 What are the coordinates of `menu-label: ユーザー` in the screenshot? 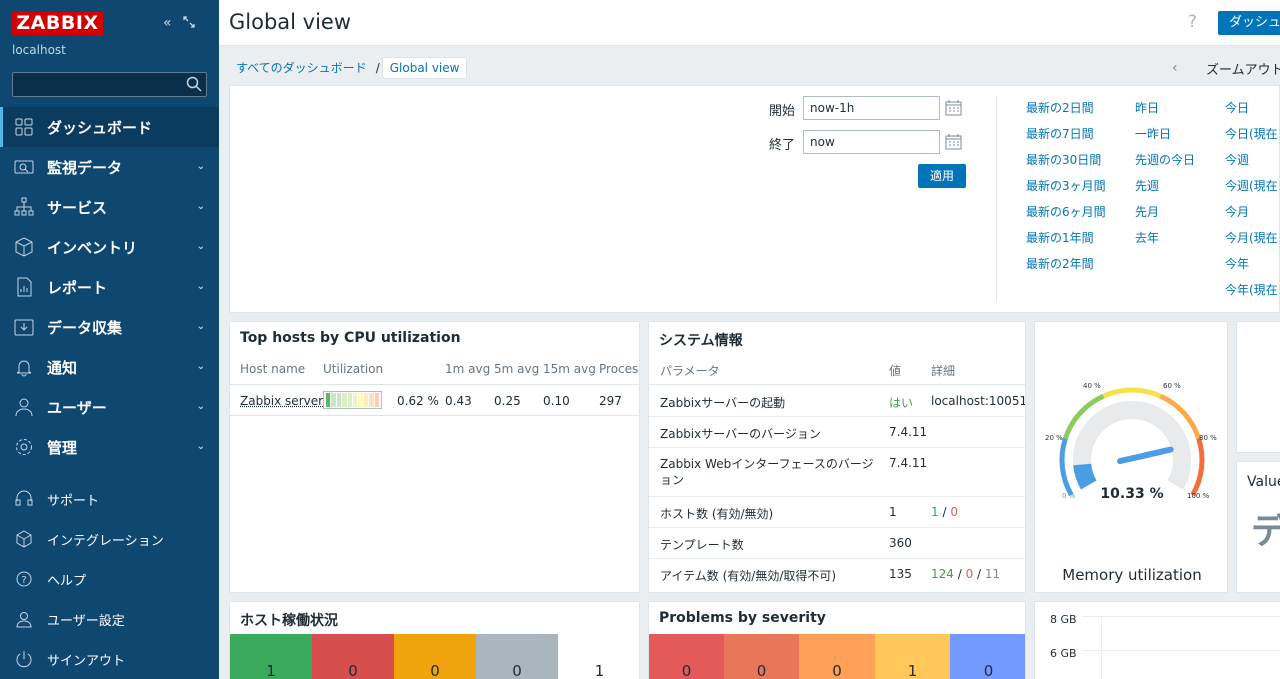 It's located at (77, 407).